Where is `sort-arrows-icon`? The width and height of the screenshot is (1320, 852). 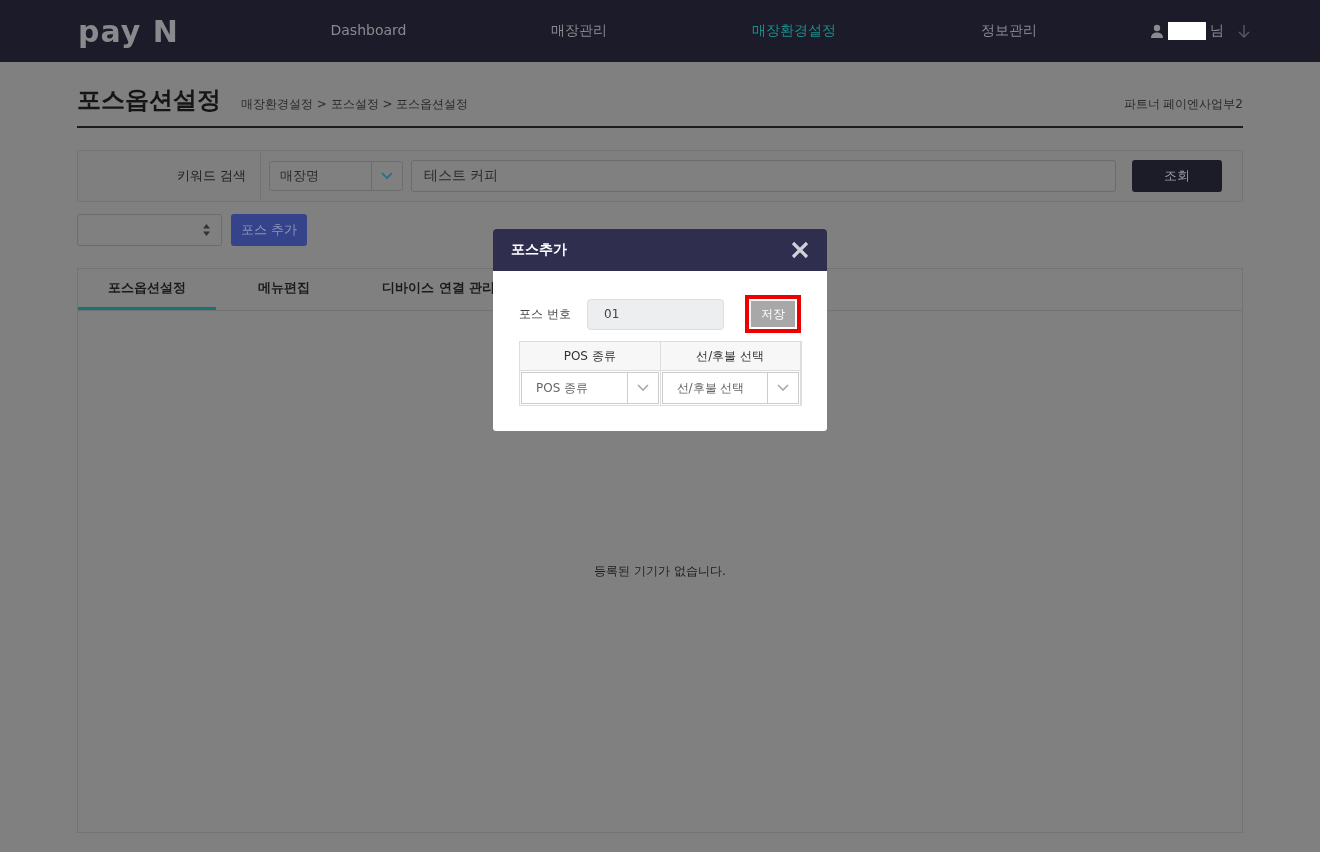
sort-arrows-icon is located at coordinates (206, 230).